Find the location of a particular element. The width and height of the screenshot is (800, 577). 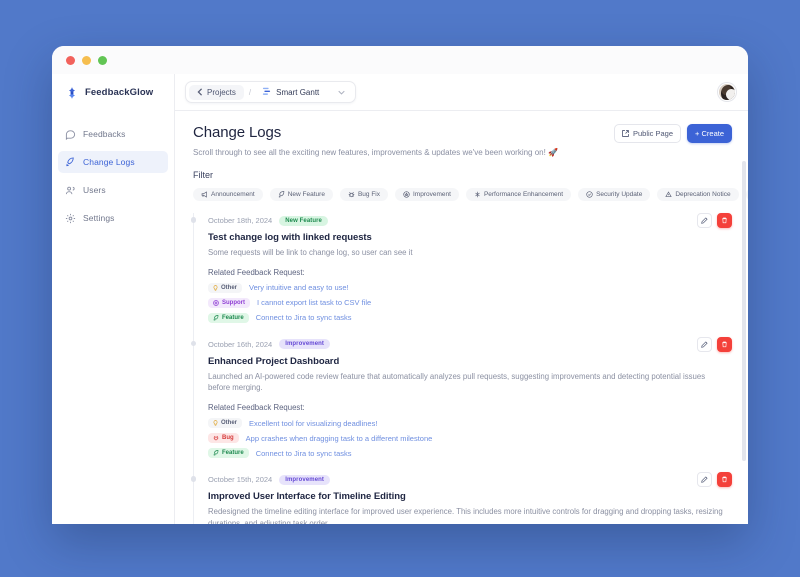

users-icon is located at coordinates (70, 190).